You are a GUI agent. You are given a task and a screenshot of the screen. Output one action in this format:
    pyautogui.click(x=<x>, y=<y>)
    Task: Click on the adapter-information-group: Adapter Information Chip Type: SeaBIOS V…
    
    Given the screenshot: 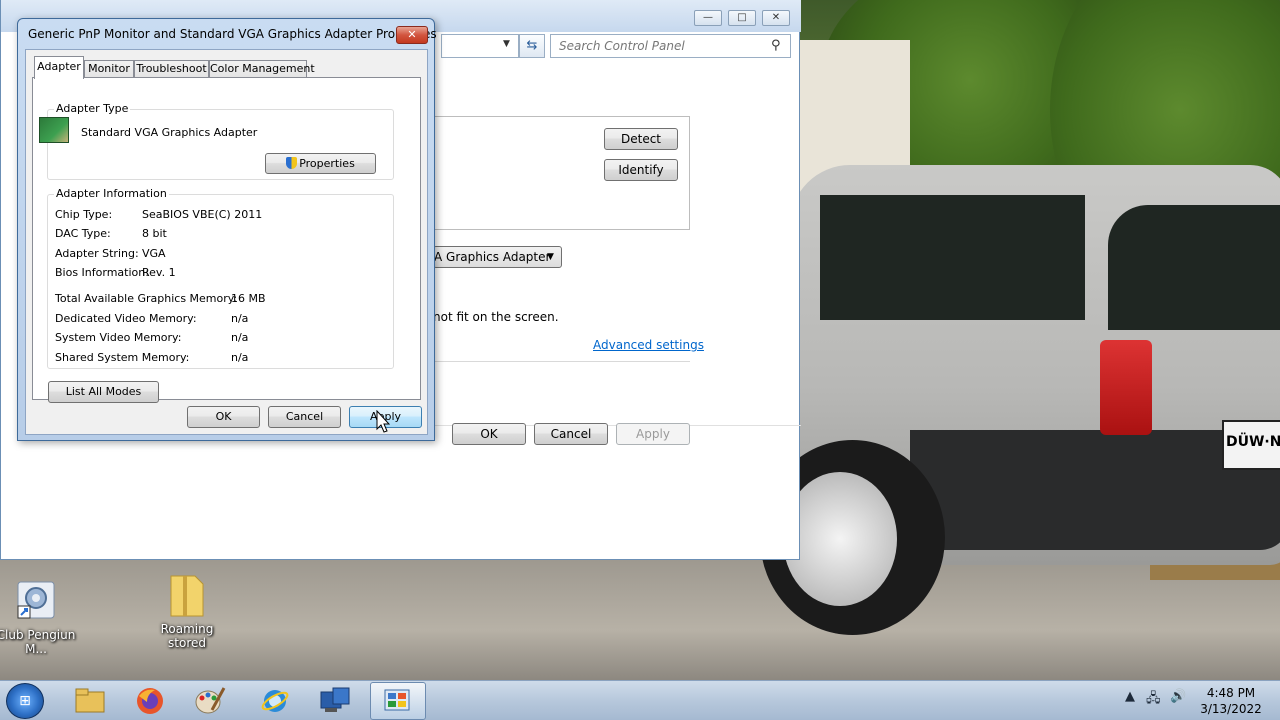 What is the action you would take?
    pyautogui.click(x=220, y=278)
    